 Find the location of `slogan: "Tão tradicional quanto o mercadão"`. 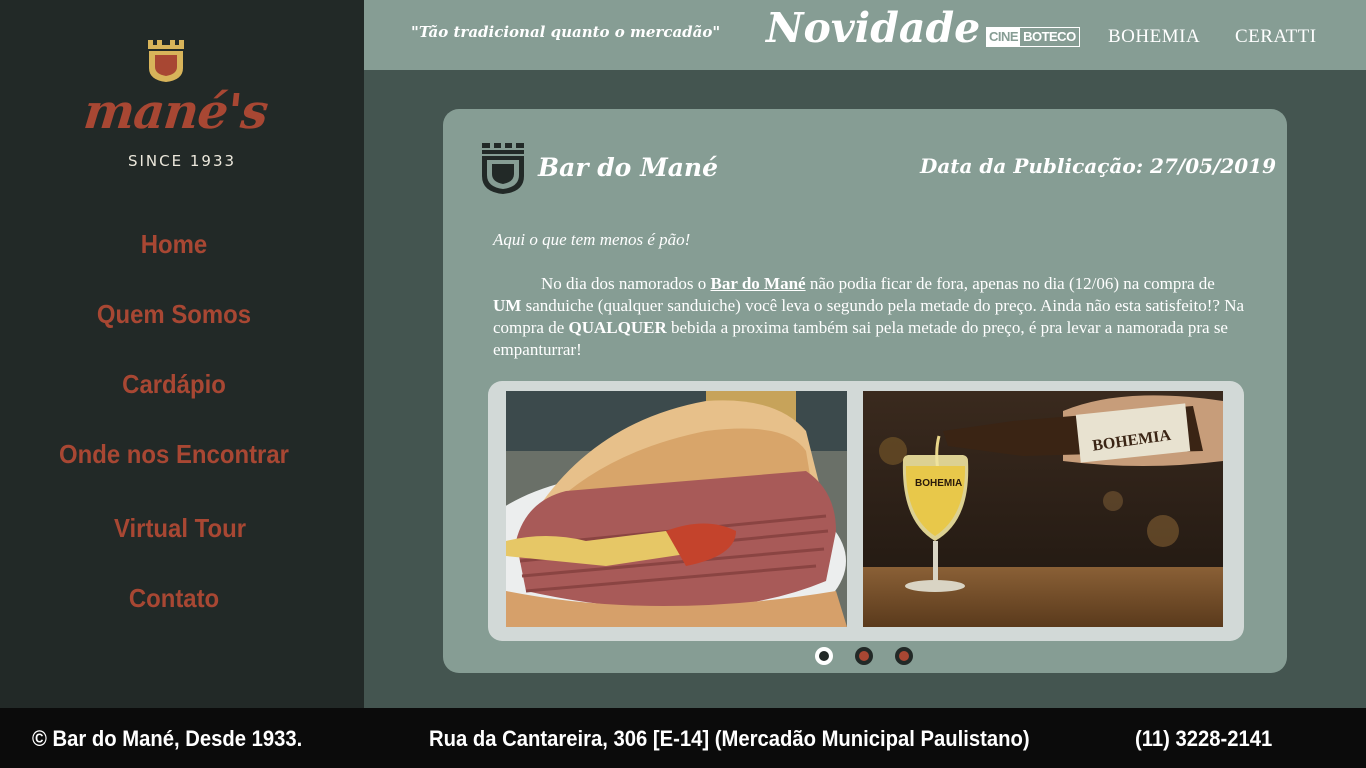

slogan: "Tão tradicional quanto o mercadão" is located at coordinates (566, 32).